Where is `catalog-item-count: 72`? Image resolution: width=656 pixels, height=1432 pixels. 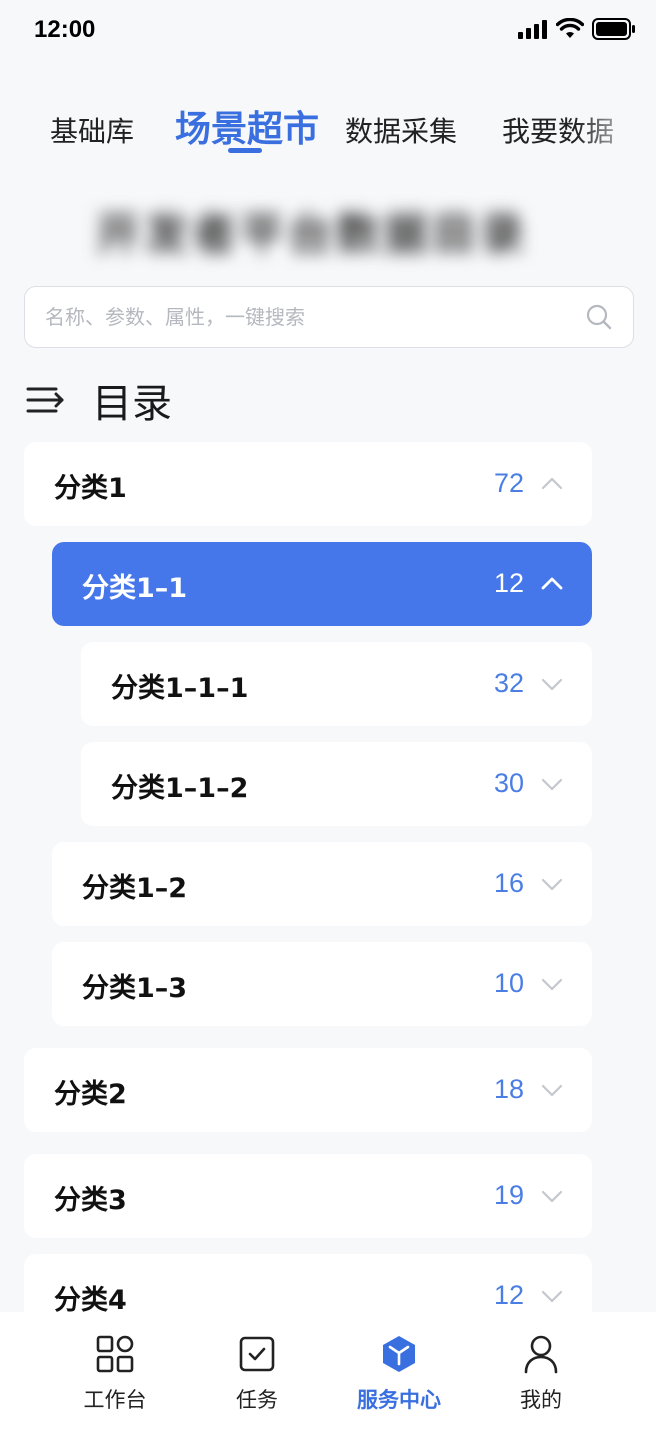
catalog-item-count: 72 is located at coordinates (508, 483).